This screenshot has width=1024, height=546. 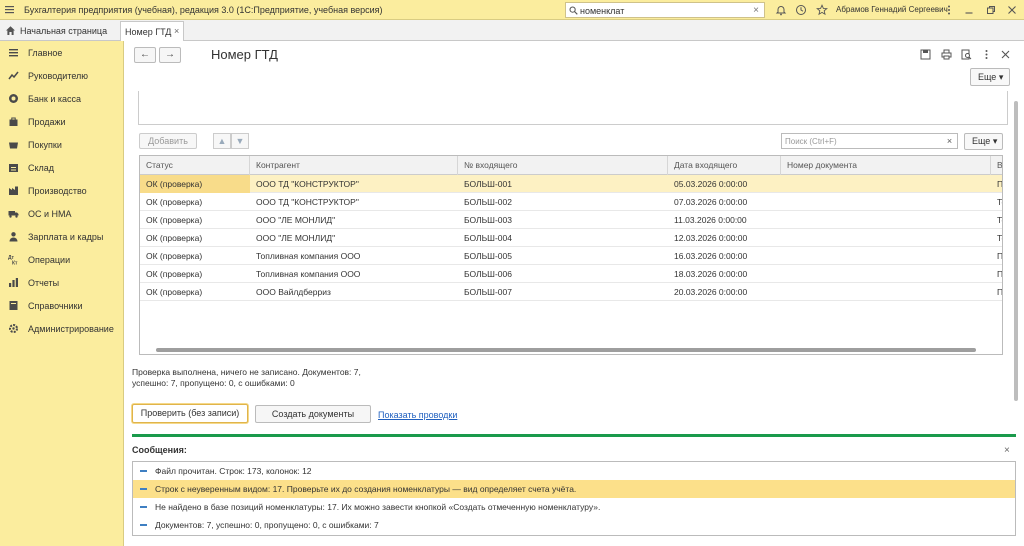 What do you see at coordinates (62, 237) in the screenshot?
I see `sidebar-item-payroll: Зарплата и кадры` at bounding box center [62, 237].